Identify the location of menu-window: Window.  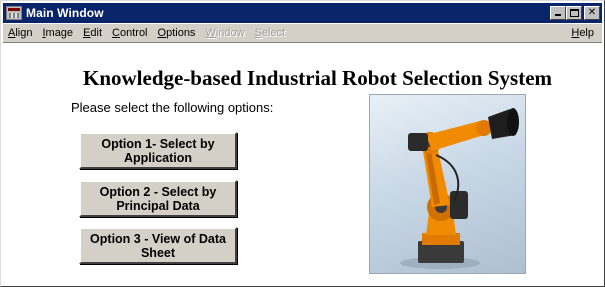
(224, 33).